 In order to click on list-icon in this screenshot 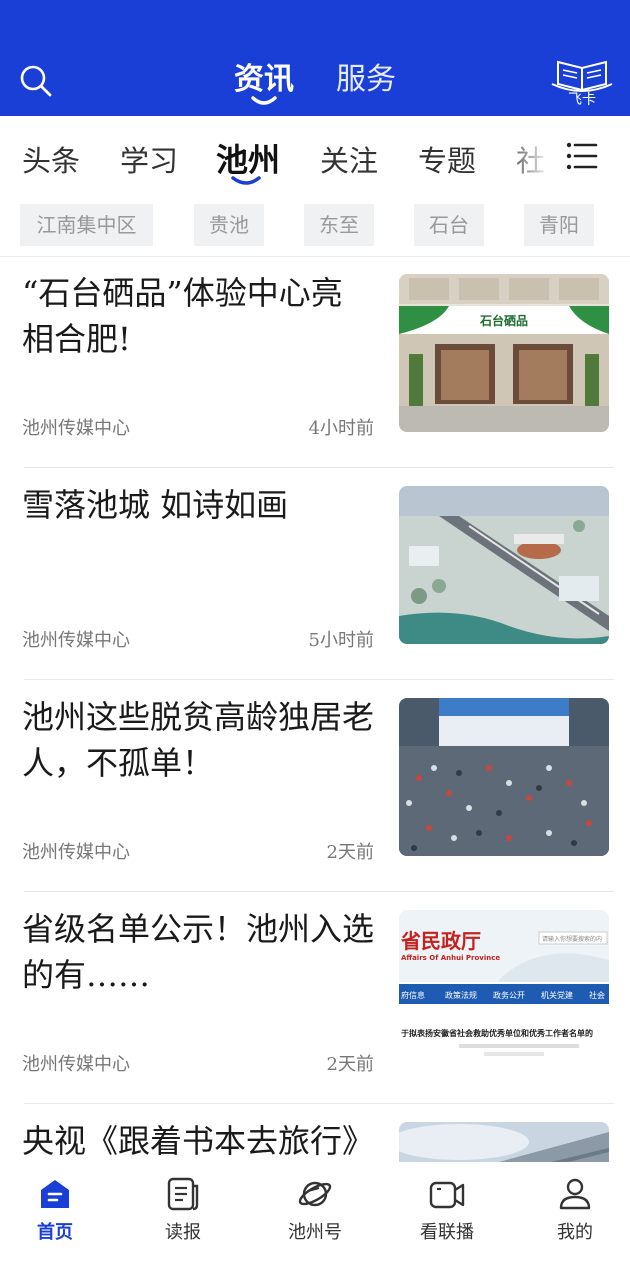, I will do `click(582, 156)`.